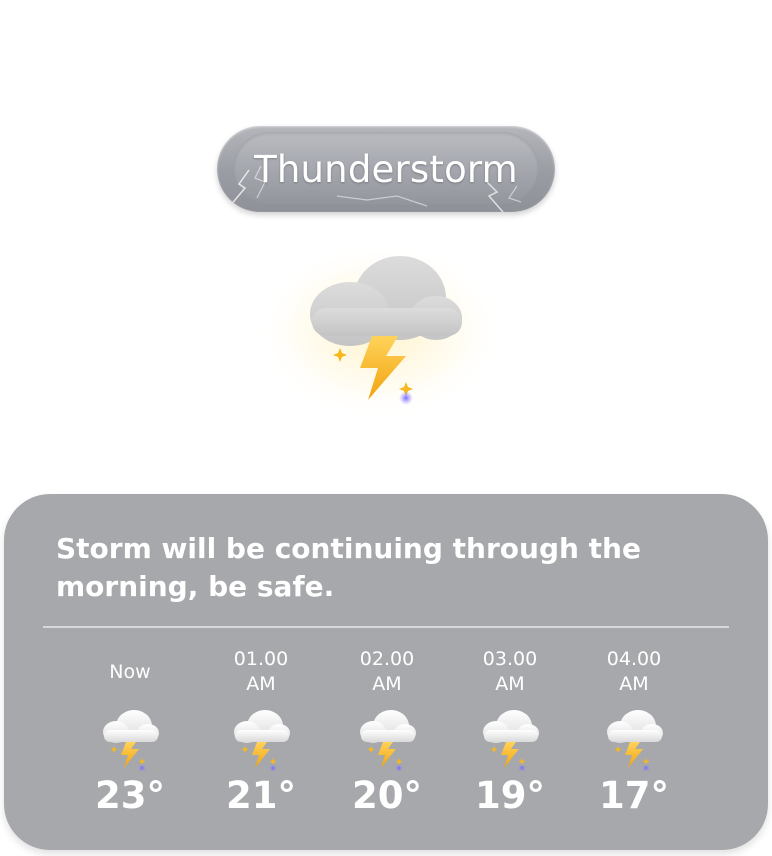  I want to click on hour-item: 02.00 AM 20°, so click(387, 730).